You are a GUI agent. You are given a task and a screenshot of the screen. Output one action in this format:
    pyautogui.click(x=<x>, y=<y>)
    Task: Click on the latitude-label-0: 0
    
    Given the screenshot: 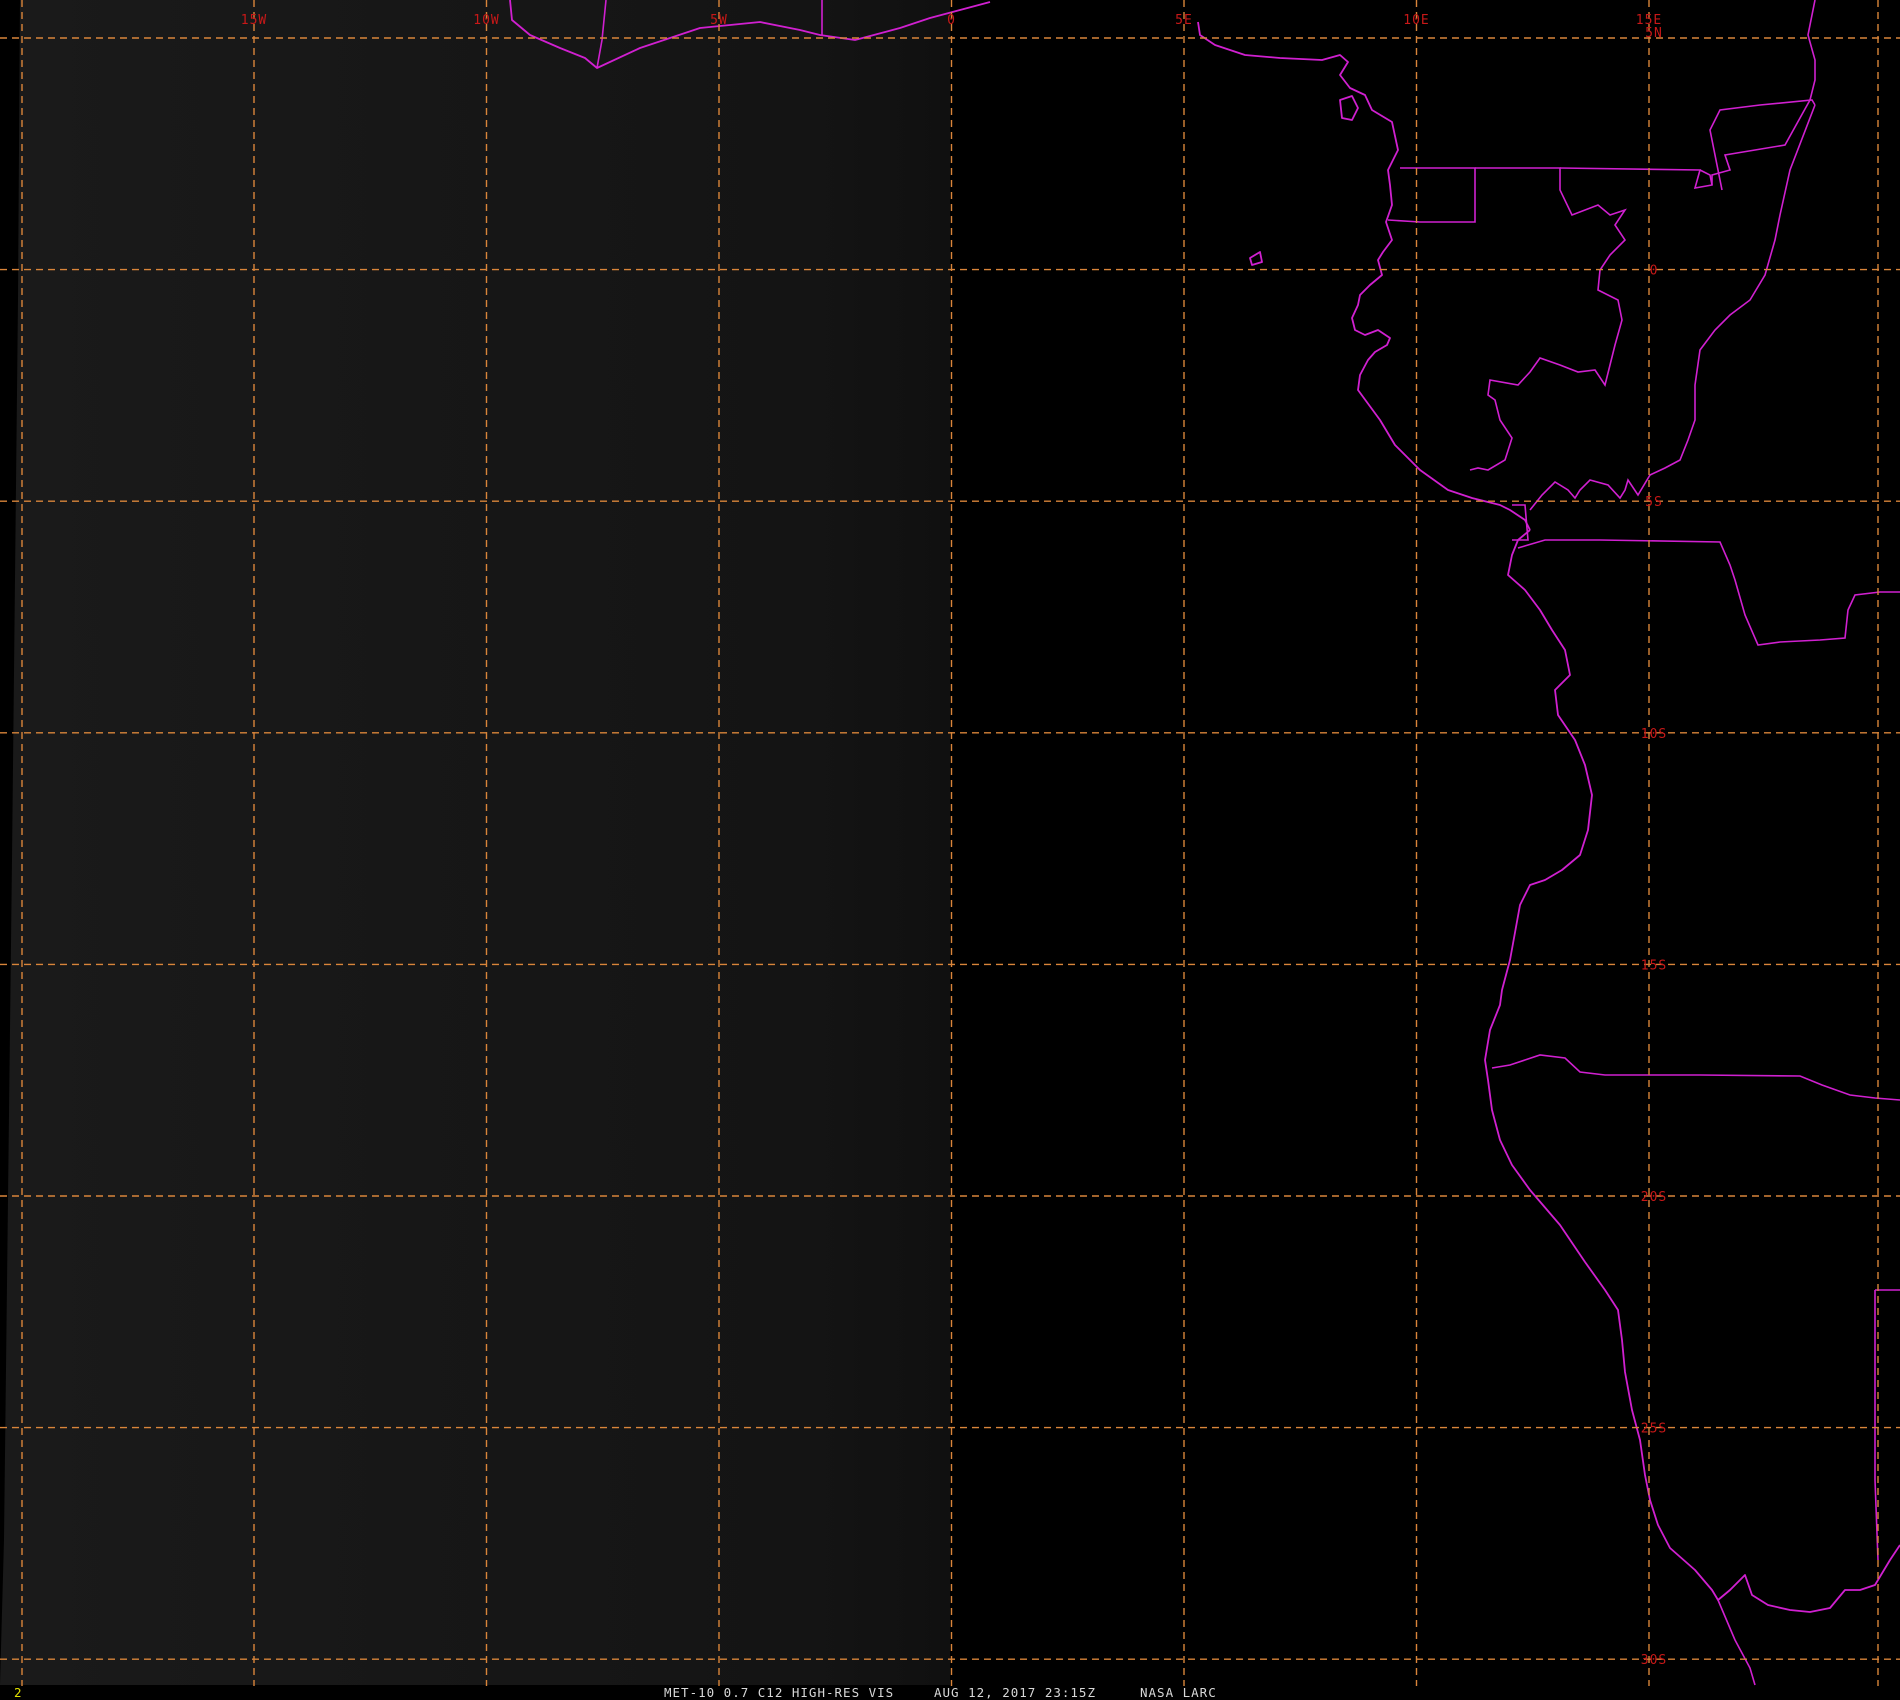 What is the action you would take?
    pyautogui.click(x=1654, y=271)
    